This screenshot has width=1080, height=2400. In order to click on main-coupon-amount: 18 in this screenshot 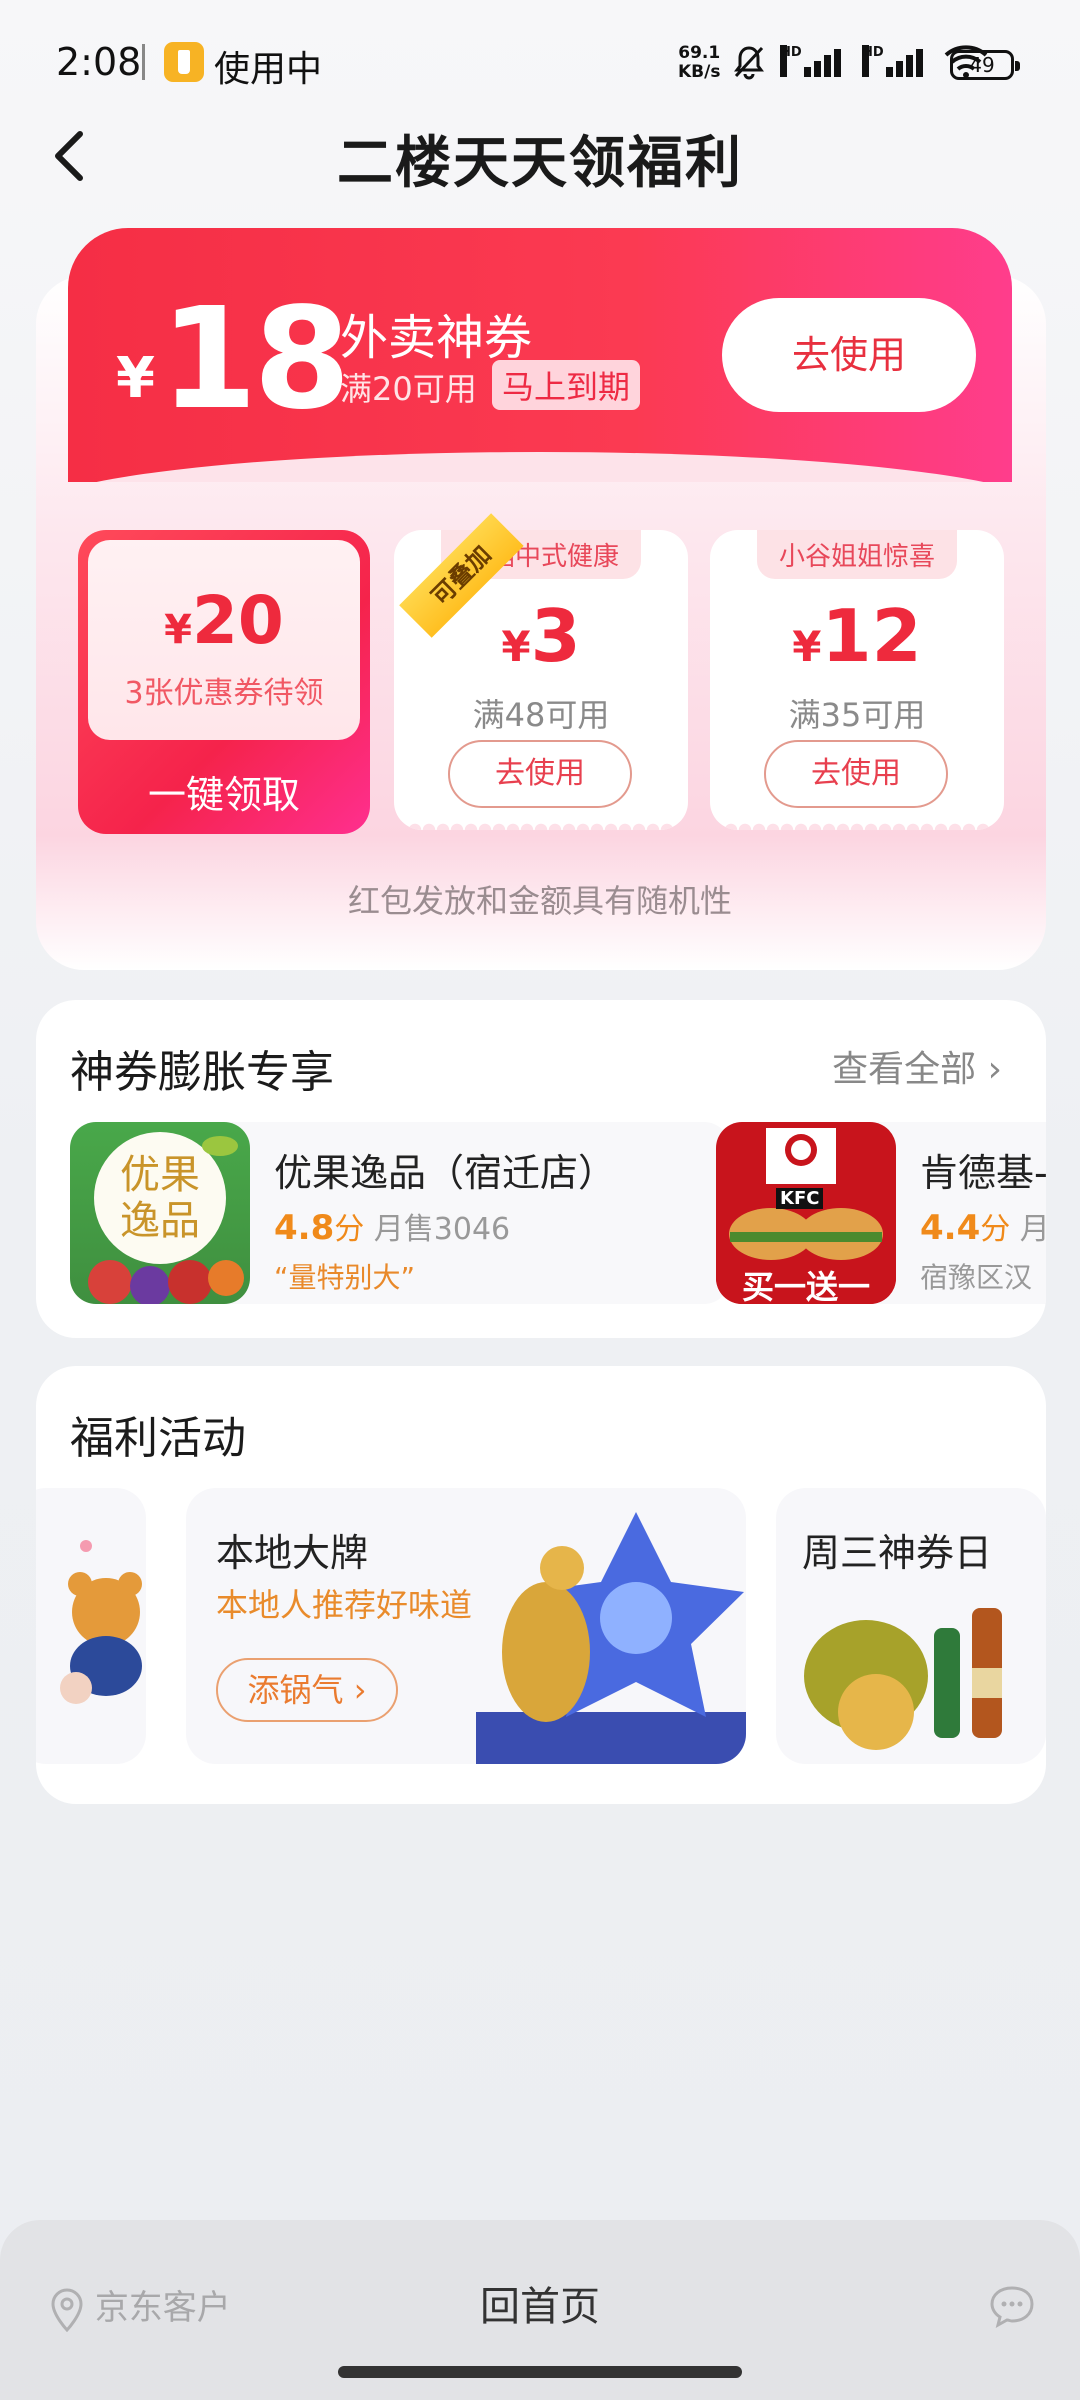, I will do `click(255, 359)`.